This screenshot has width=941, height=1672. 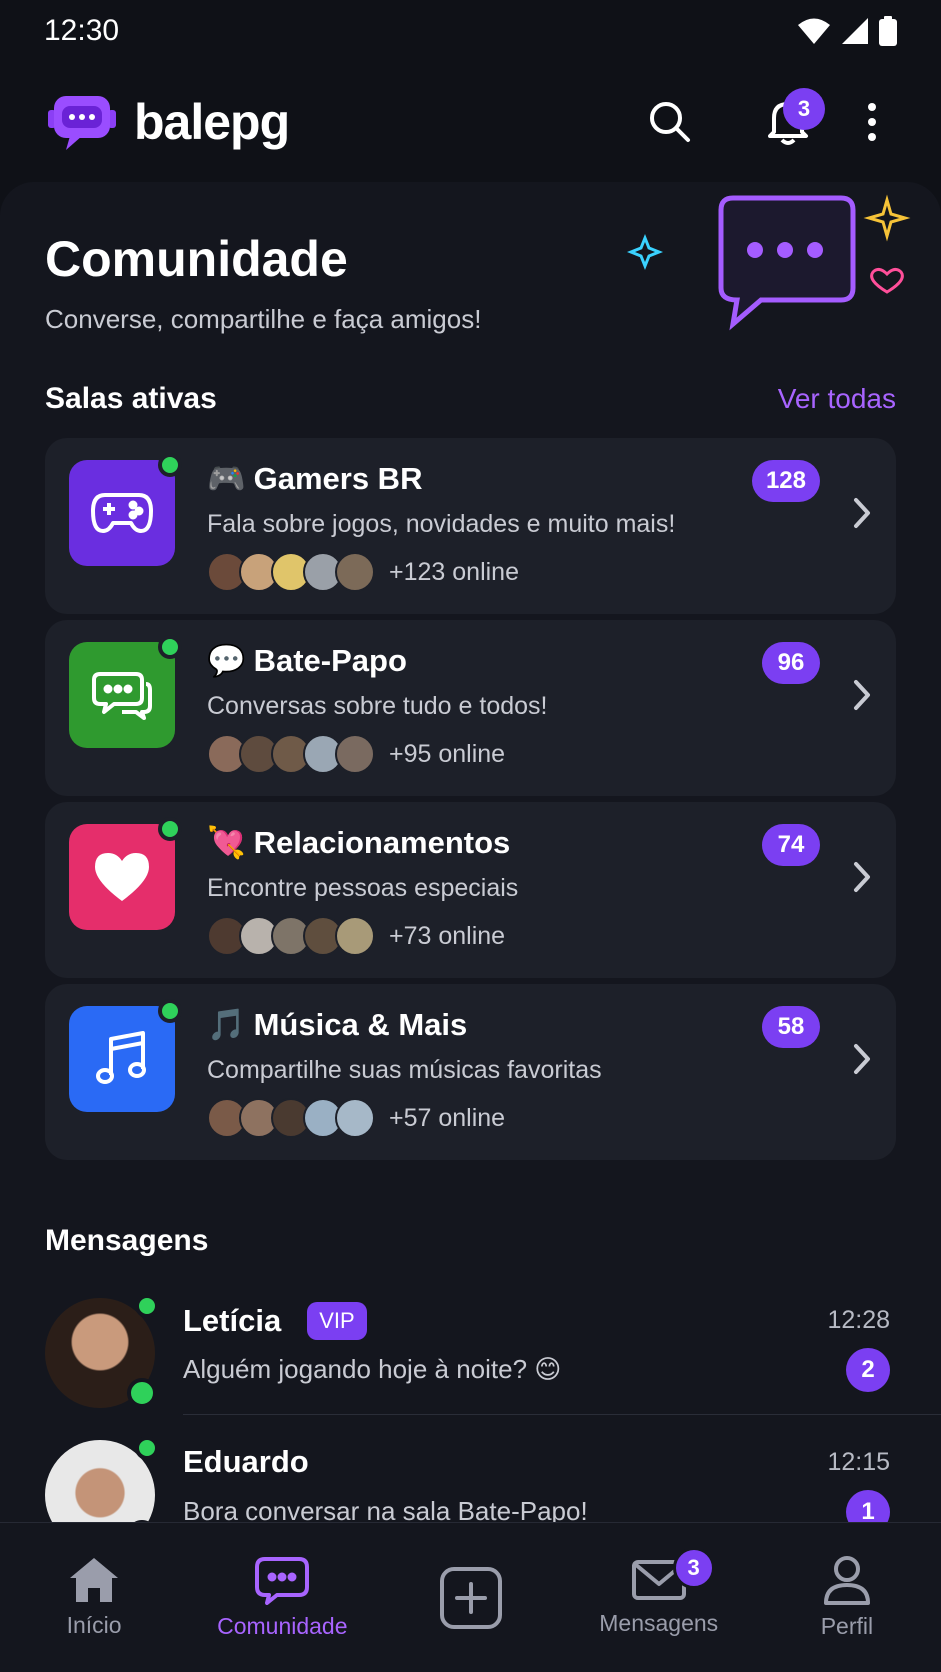 What do you see at coordinates (847, 1626) in the screenshot?
I see `nav-label: Perfil` at bounding box center [847, 1626].